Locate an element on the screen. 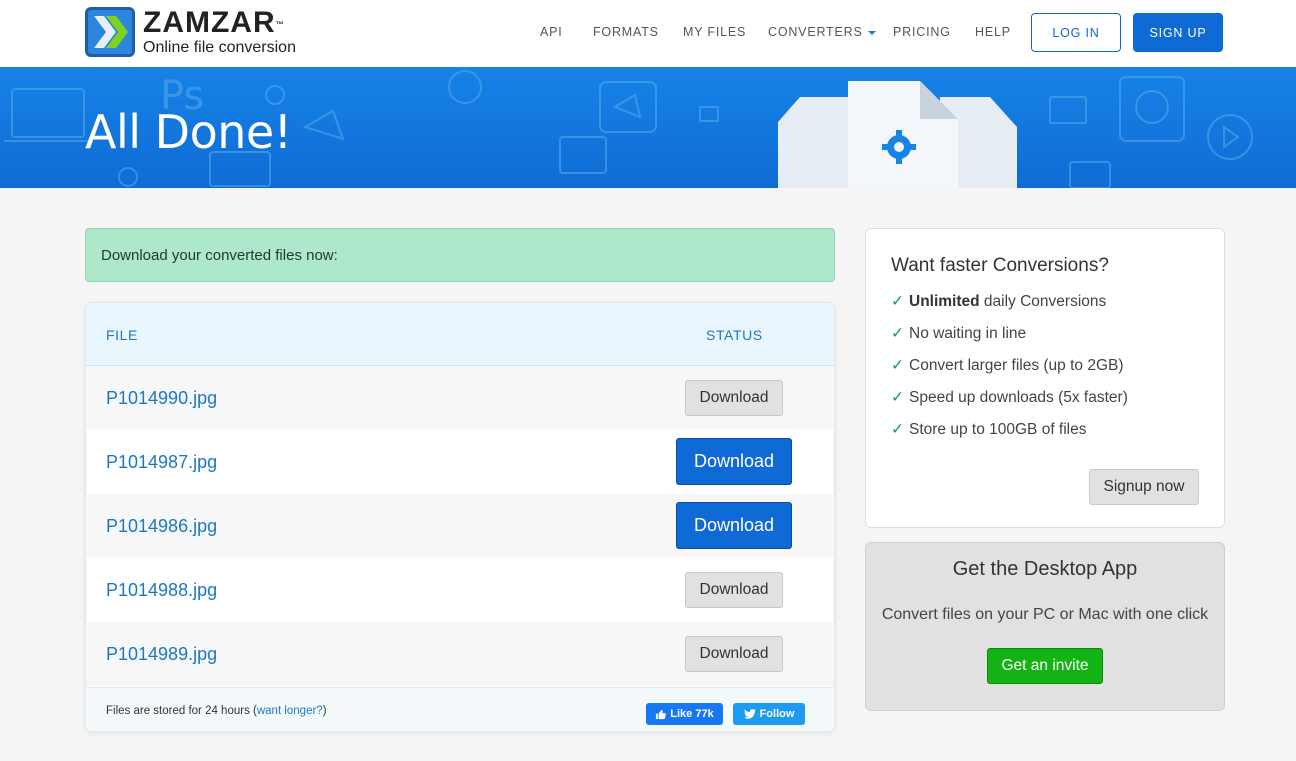 The height and width of the screenshot is (761, 1296). benefit-text: daily Conversions is located at coordinates (1043, 301).